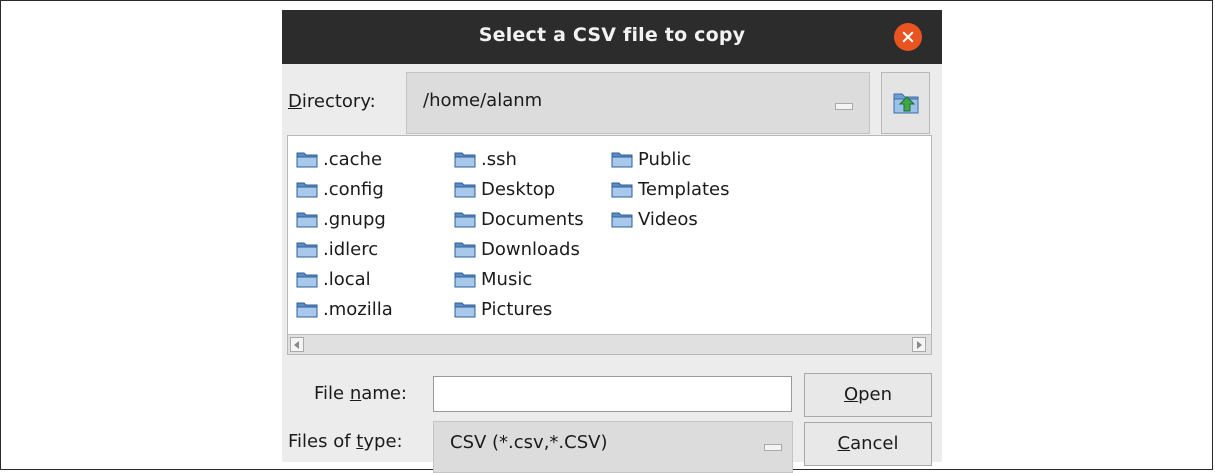  I want to click on file-item-label: Desktop, so click(518, 189).